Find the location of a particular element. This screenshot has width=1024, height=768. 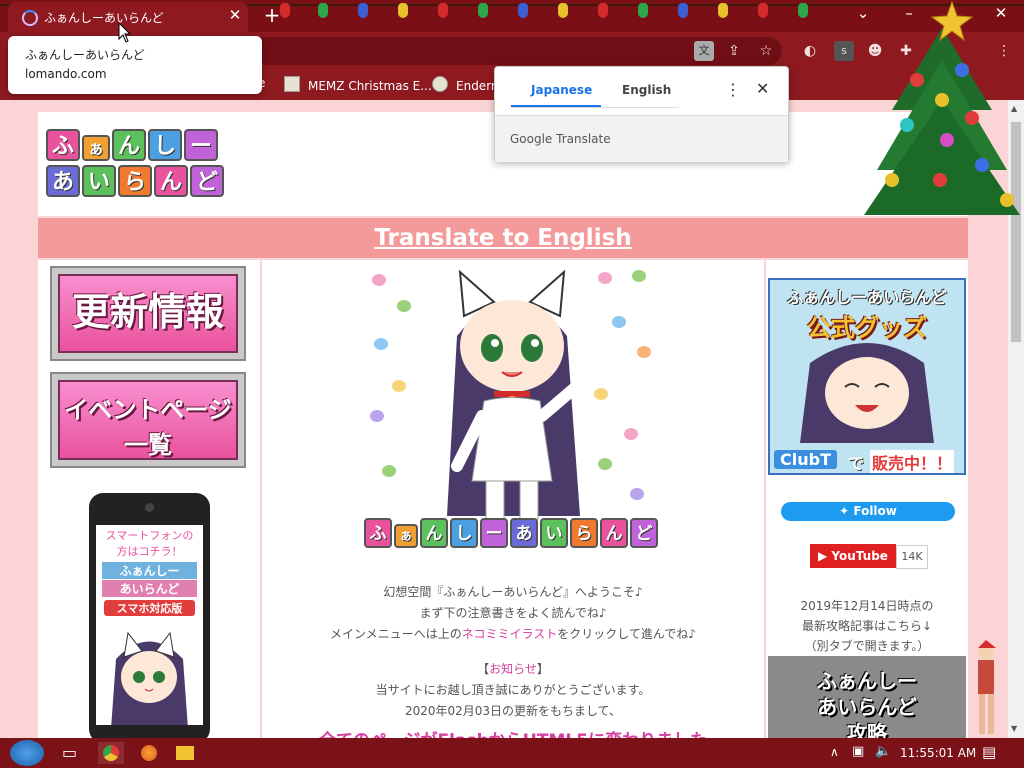

firefox-taskbar-icon is located at coordinates (149, 753).